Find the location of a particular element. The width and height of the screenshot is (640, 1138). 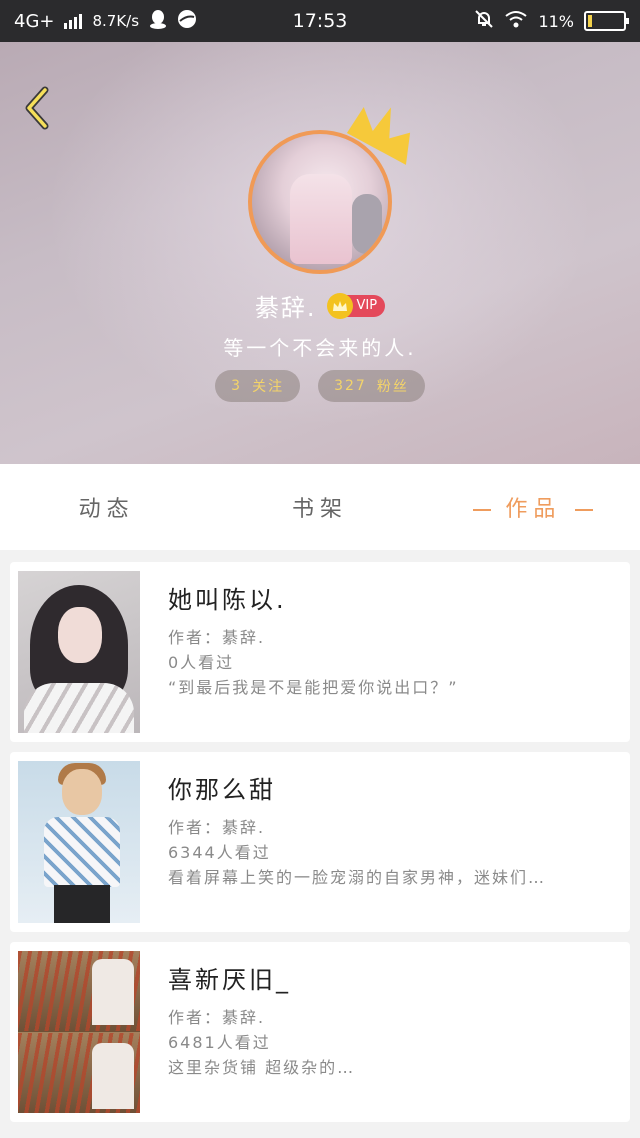

profile-name-row: 綦辞. VIP is located at coordinates (320, 305).